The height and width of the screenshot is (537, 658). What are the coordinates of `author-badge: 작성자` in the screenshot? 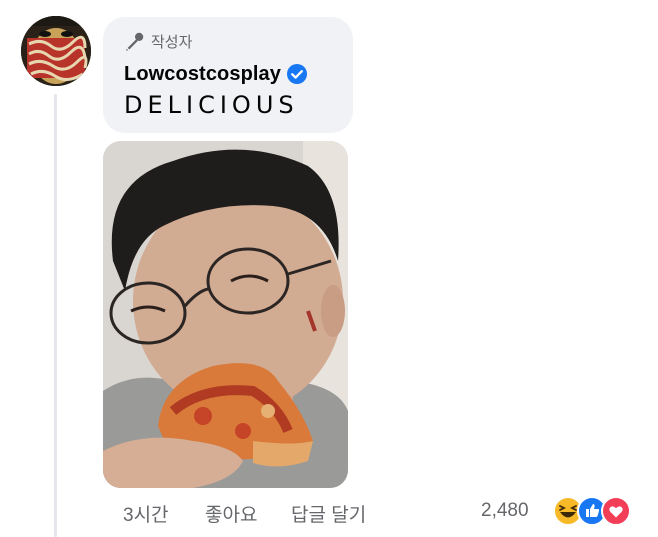 It's located at (228, 41).